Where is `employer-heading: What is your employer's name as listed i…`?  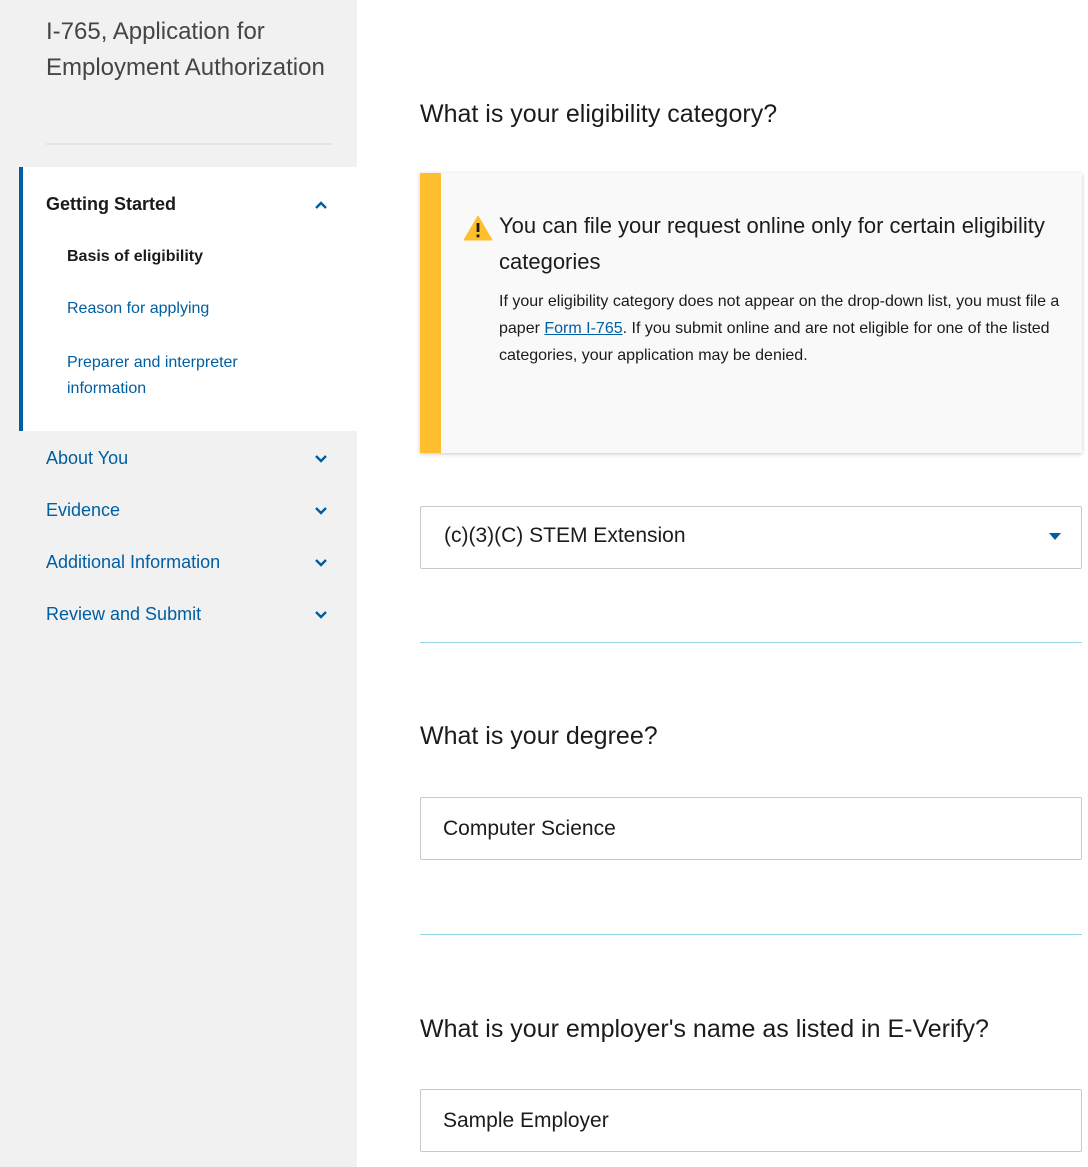 employer-heading: What is your employer's name as listed i… is located at coordinates (704, 1029).